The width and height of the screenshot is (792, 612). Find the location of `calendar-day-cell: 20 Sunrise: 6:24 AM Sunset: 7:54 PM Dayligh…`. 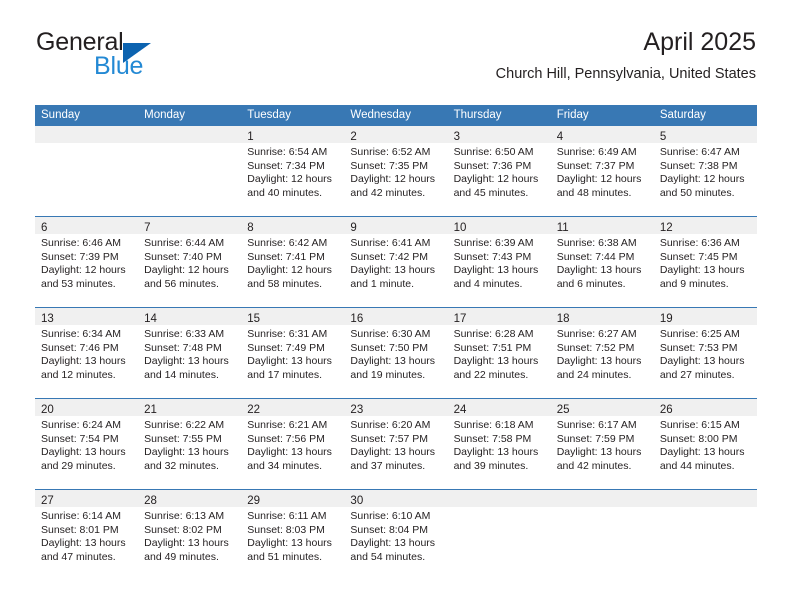

calendar-day-cell: 20 Sunrise: 6:24 AM Sunset: 7:54 PM Dayligh… is located at coordinates (87, 444).